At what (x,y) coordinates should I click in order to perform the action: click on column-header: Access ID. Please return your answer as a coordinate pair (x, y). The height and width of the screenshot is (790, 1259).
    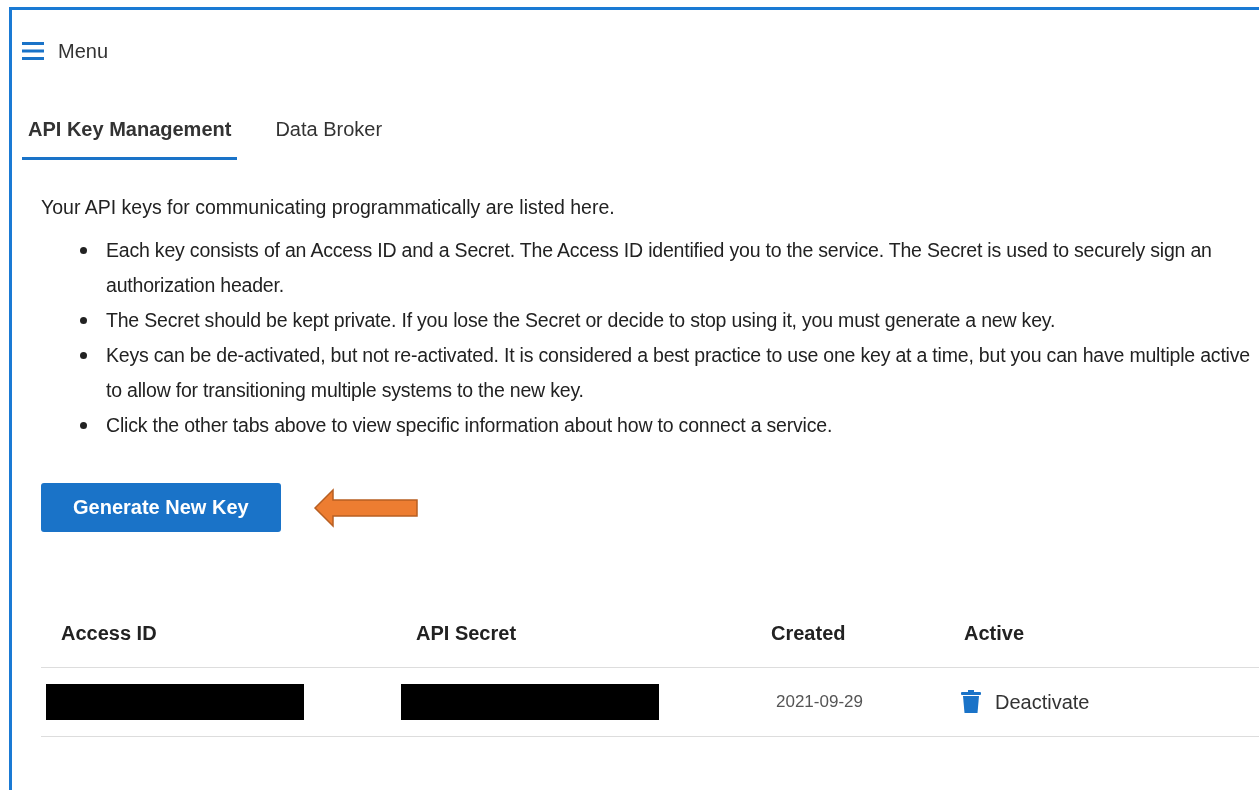
    Looking at the image, I should click on (109, 633).